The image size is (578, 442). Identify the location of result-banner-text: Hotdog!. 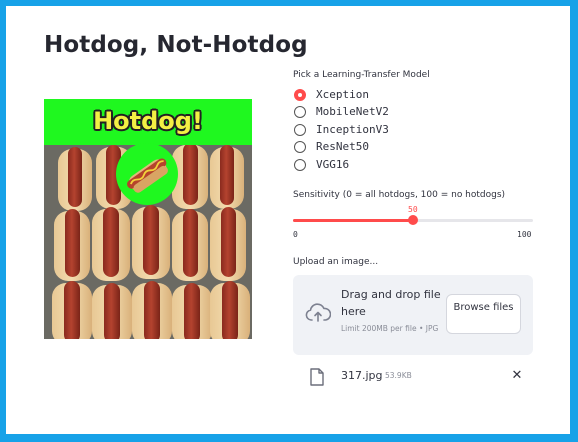
(148, 121).